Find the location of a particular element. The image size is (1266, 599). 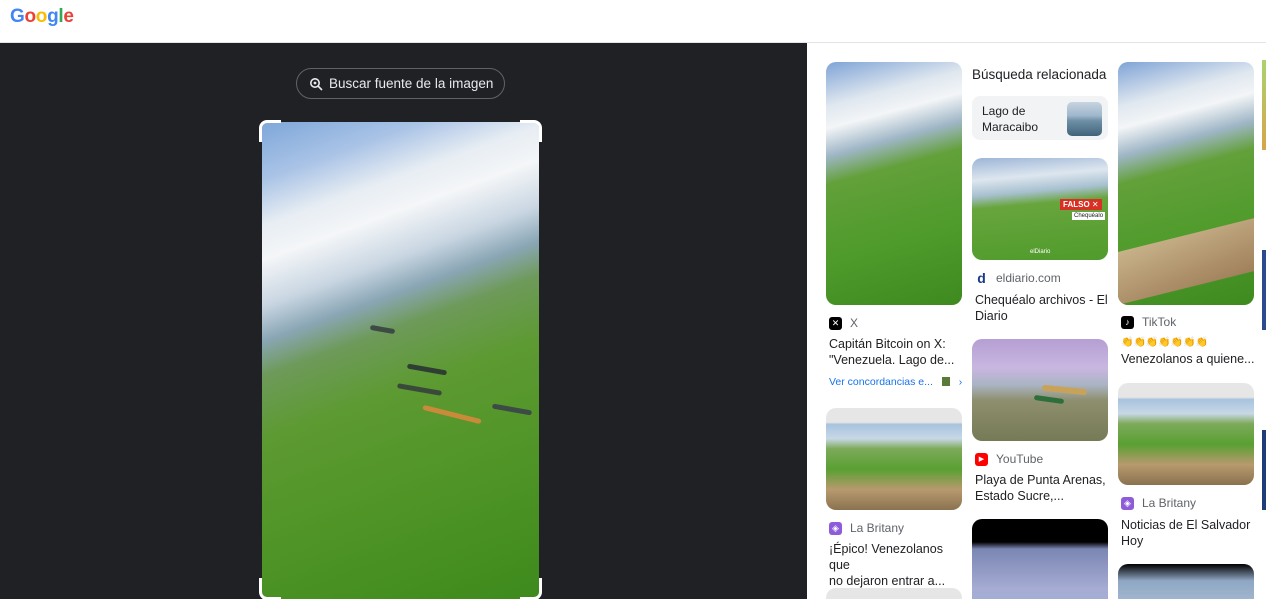

result-source: ♪ TikTok is located at coordinates (1148, 322).